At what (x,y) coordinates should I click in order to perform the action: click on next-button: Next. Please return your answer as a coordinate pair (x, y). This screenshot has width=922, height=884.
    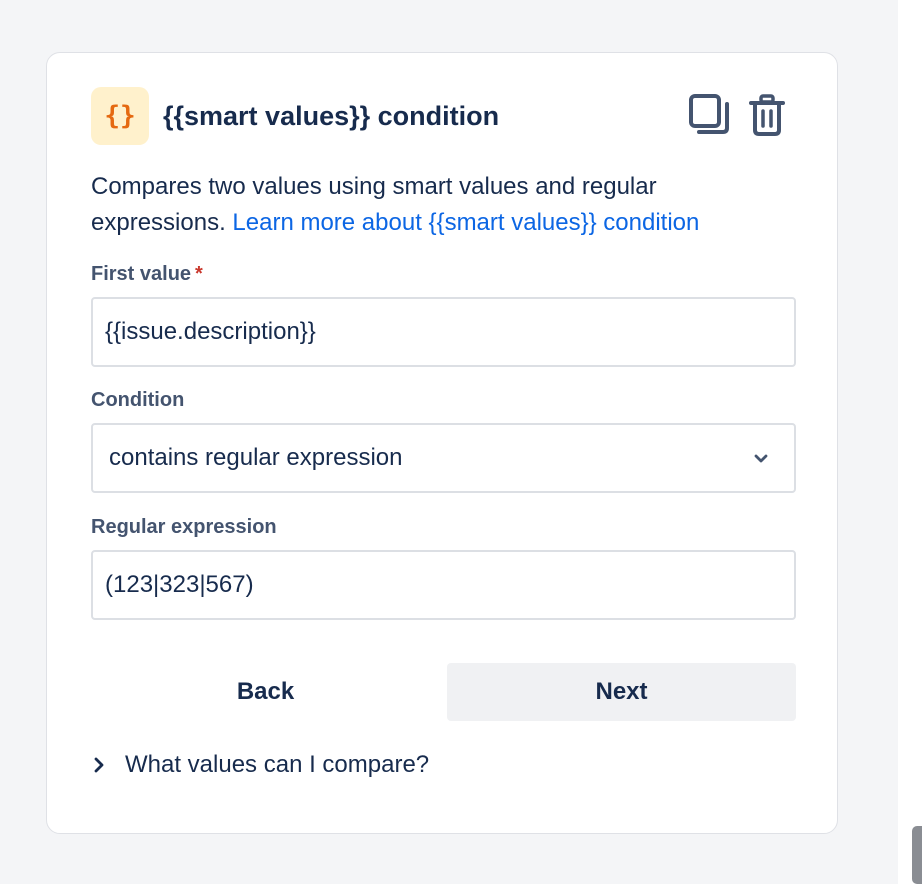
    Looking at the image, I should click on (621, 692).